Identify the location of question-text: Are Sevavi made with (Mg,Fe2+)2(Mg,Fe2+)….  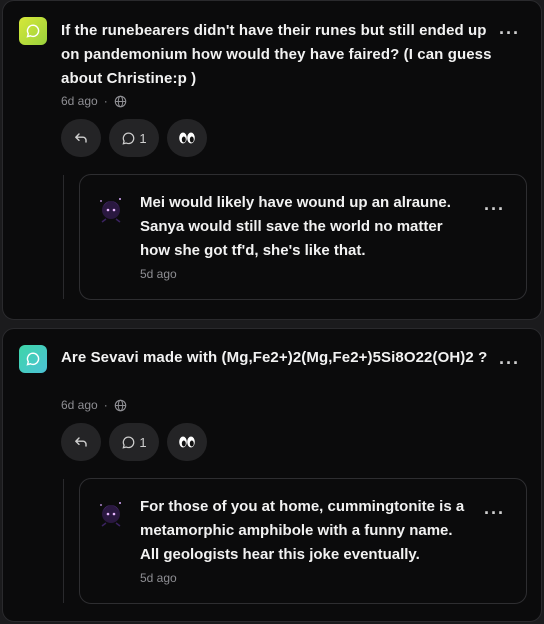
(274, 357).